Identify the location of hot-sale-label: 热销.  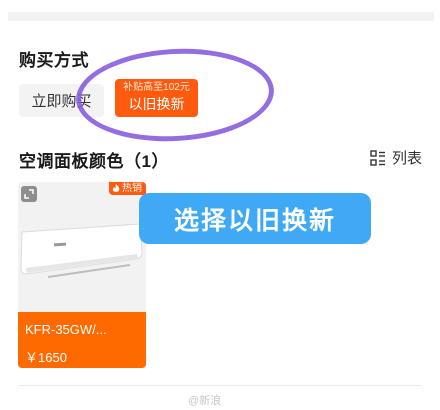
(132, 188).